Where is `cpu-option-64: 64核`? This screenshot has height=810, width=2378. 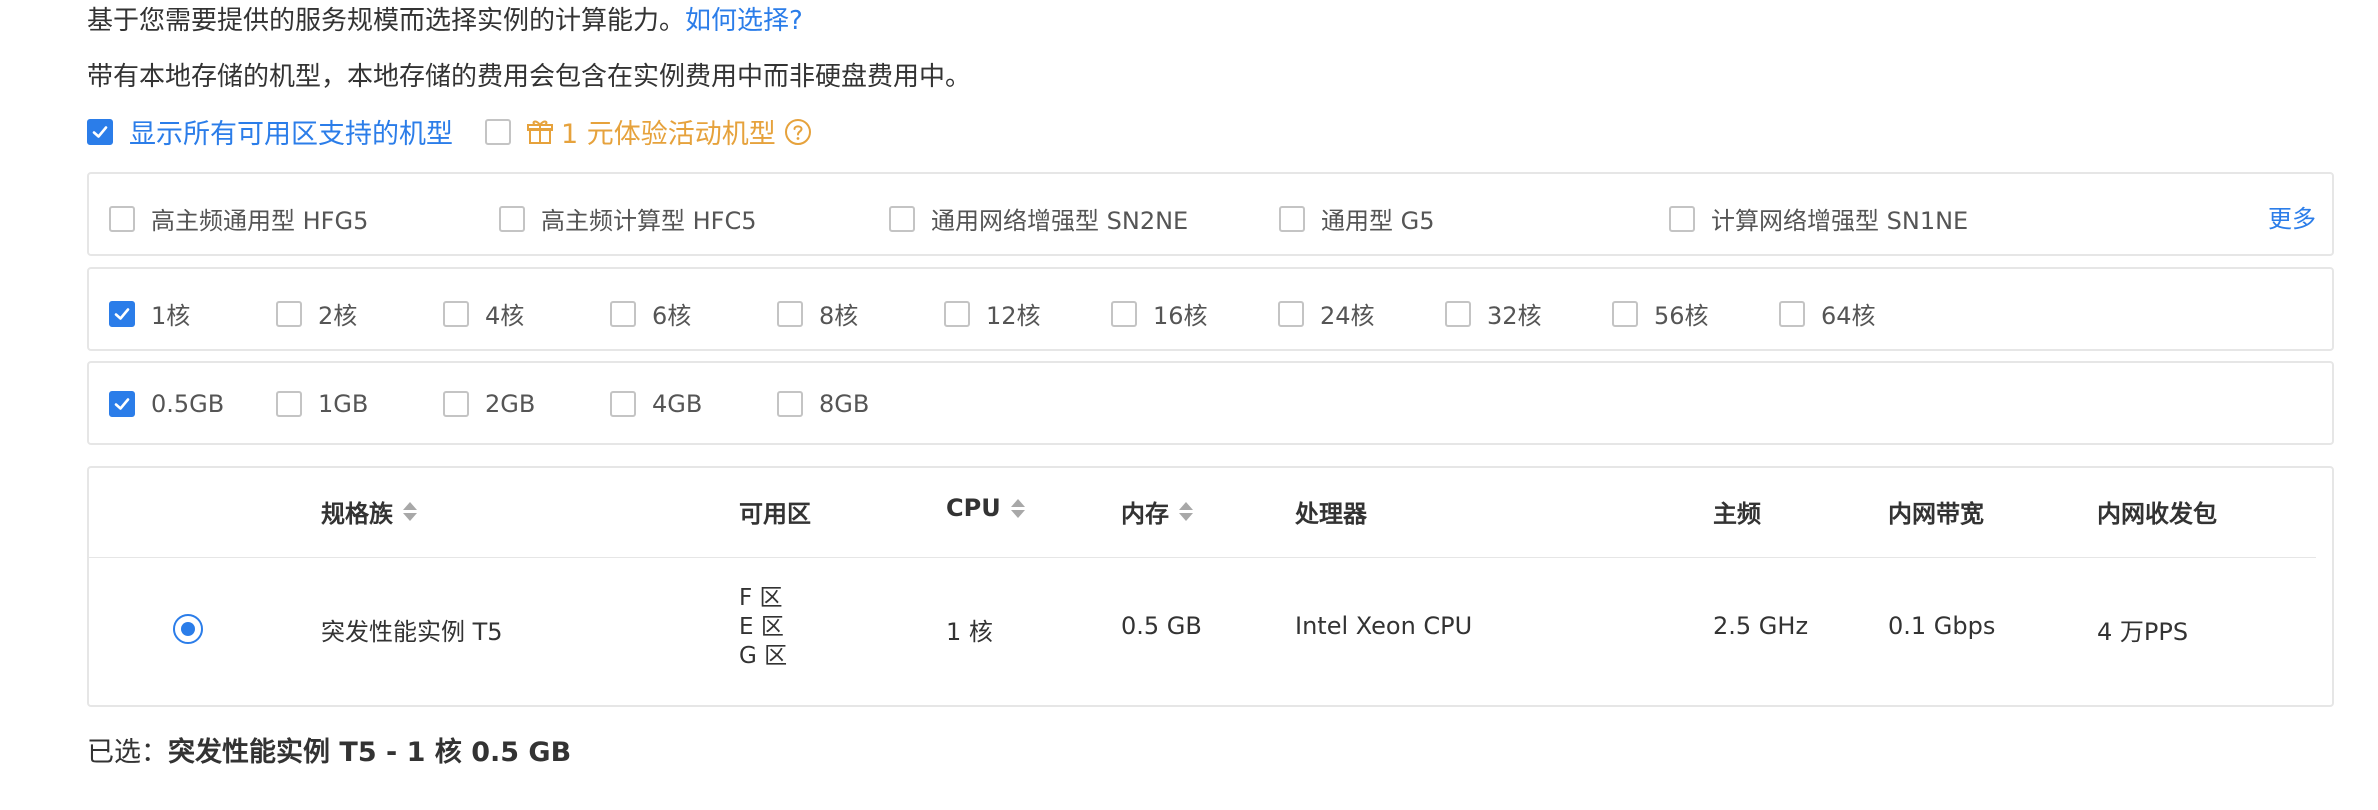 cpu-option-64: 64核 is located at coordinates (1827, 313).